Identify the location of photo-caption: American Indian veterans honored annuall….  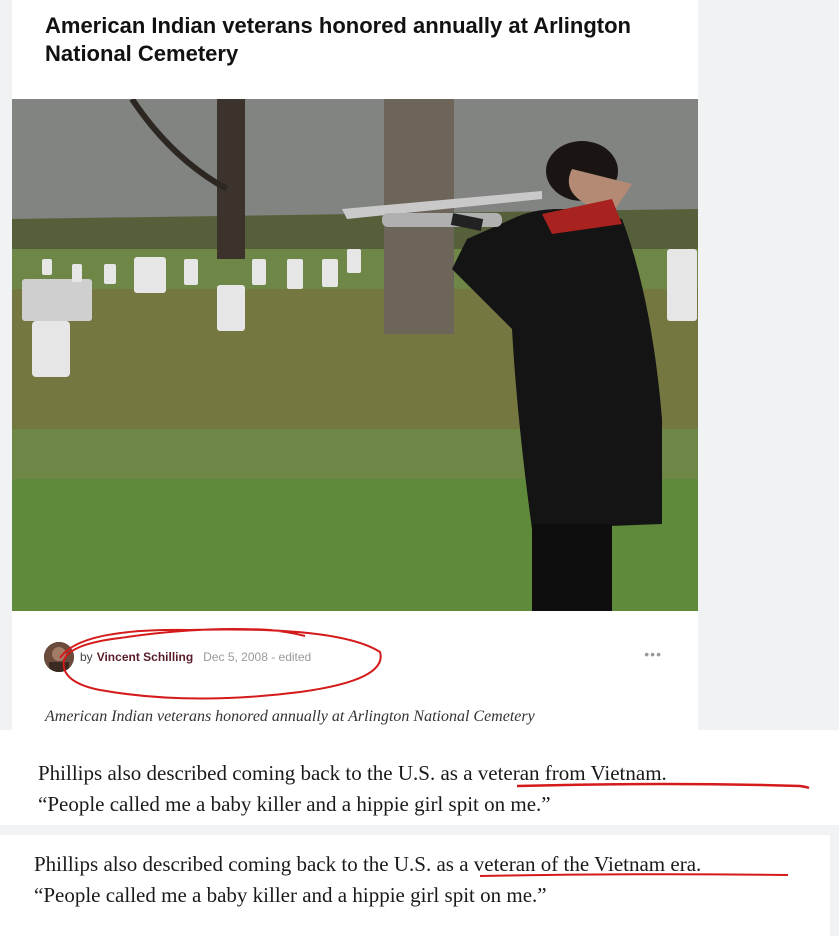
(290, 716).